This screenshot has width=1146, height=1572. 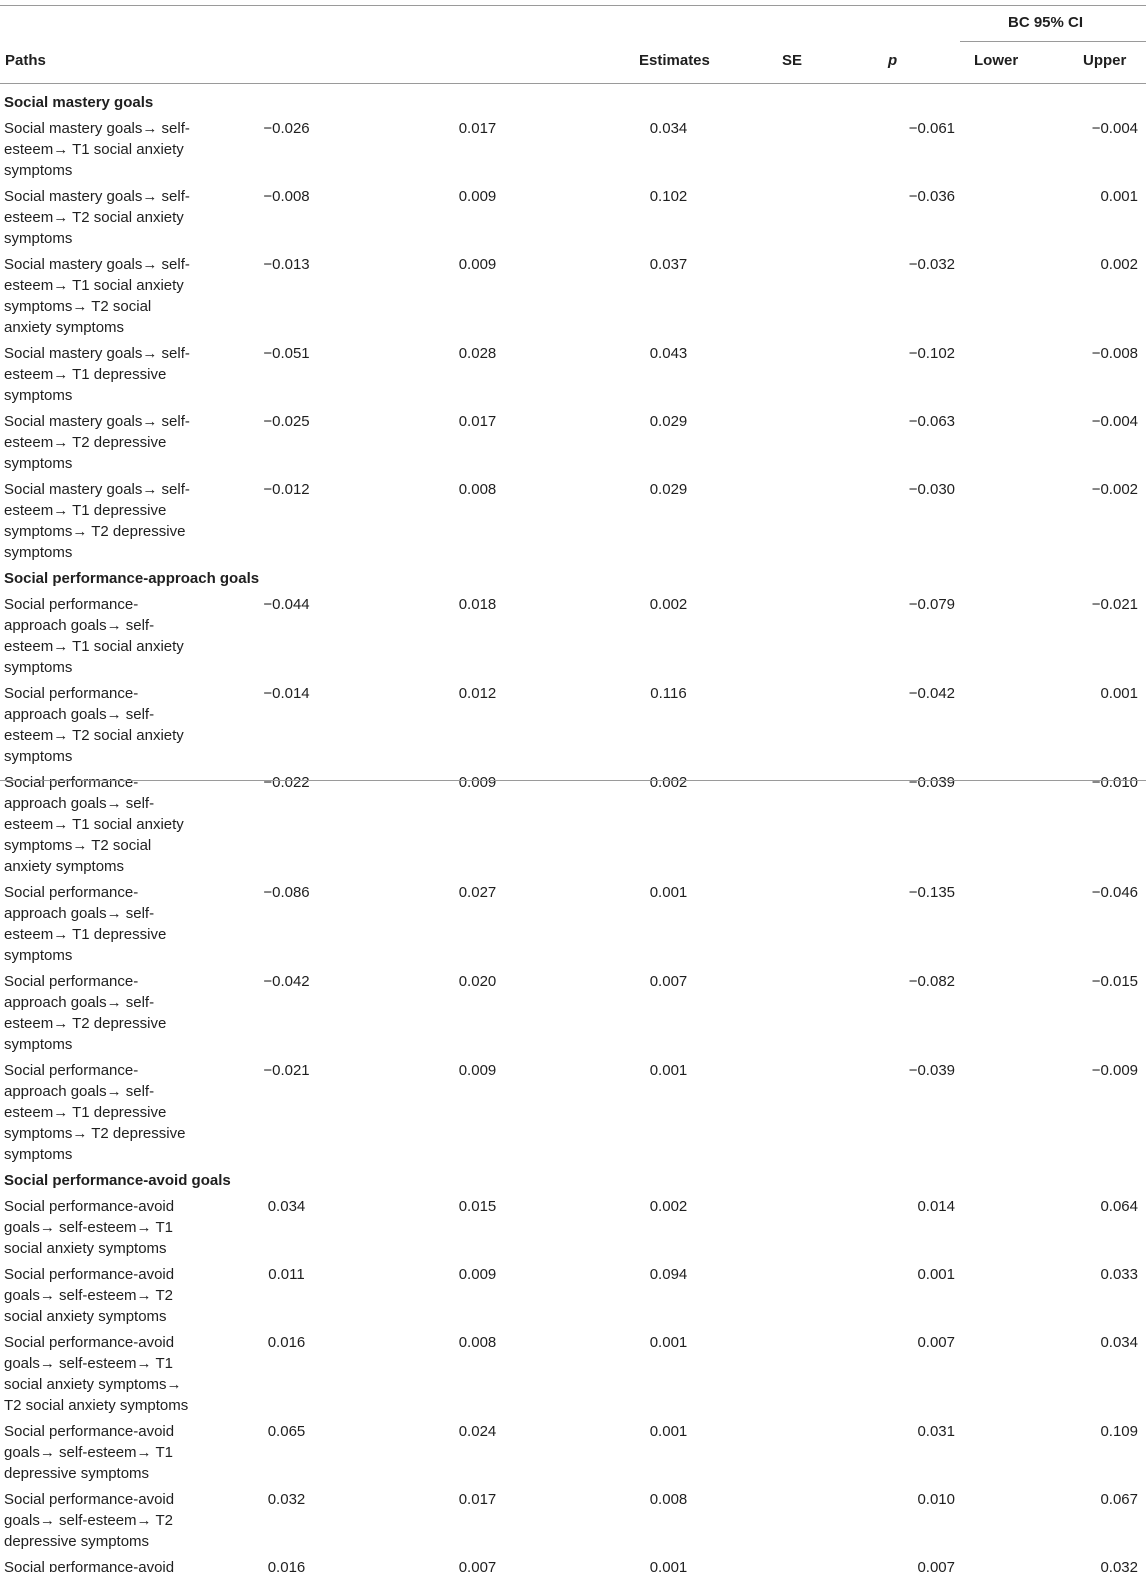 What do you see at coordinates (477, 604) in the screenshot?
I see `se-cell: 0.018` at bounding box center [477, 604].